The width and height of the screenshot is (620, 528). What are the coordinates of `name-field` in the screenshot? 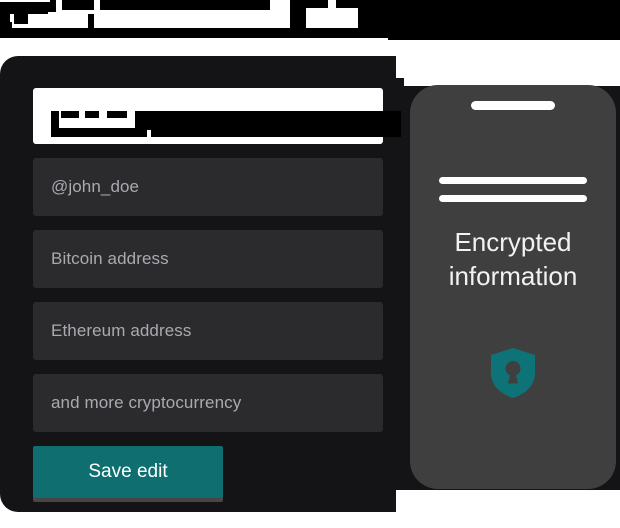 It's located at (217, 116).